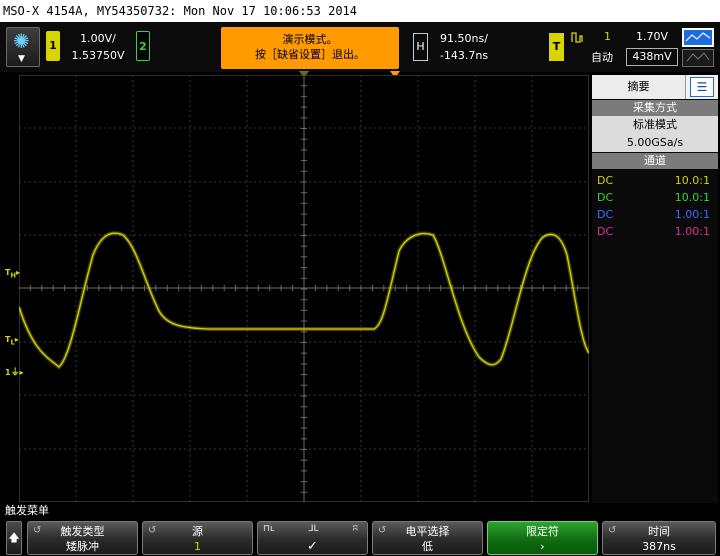 The width and height of the screenshot is (720, 556). Describe the element at coordinates (310, 54) in the screenshot. I see `demo-message-line2: 按［缺省设置］退出。` at that location.